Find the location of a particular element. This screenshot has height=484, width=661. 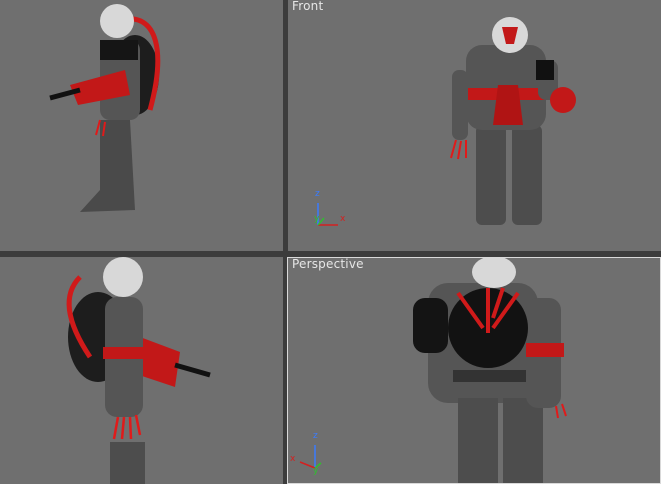

side-view-character is located at coordinates (105, 108).